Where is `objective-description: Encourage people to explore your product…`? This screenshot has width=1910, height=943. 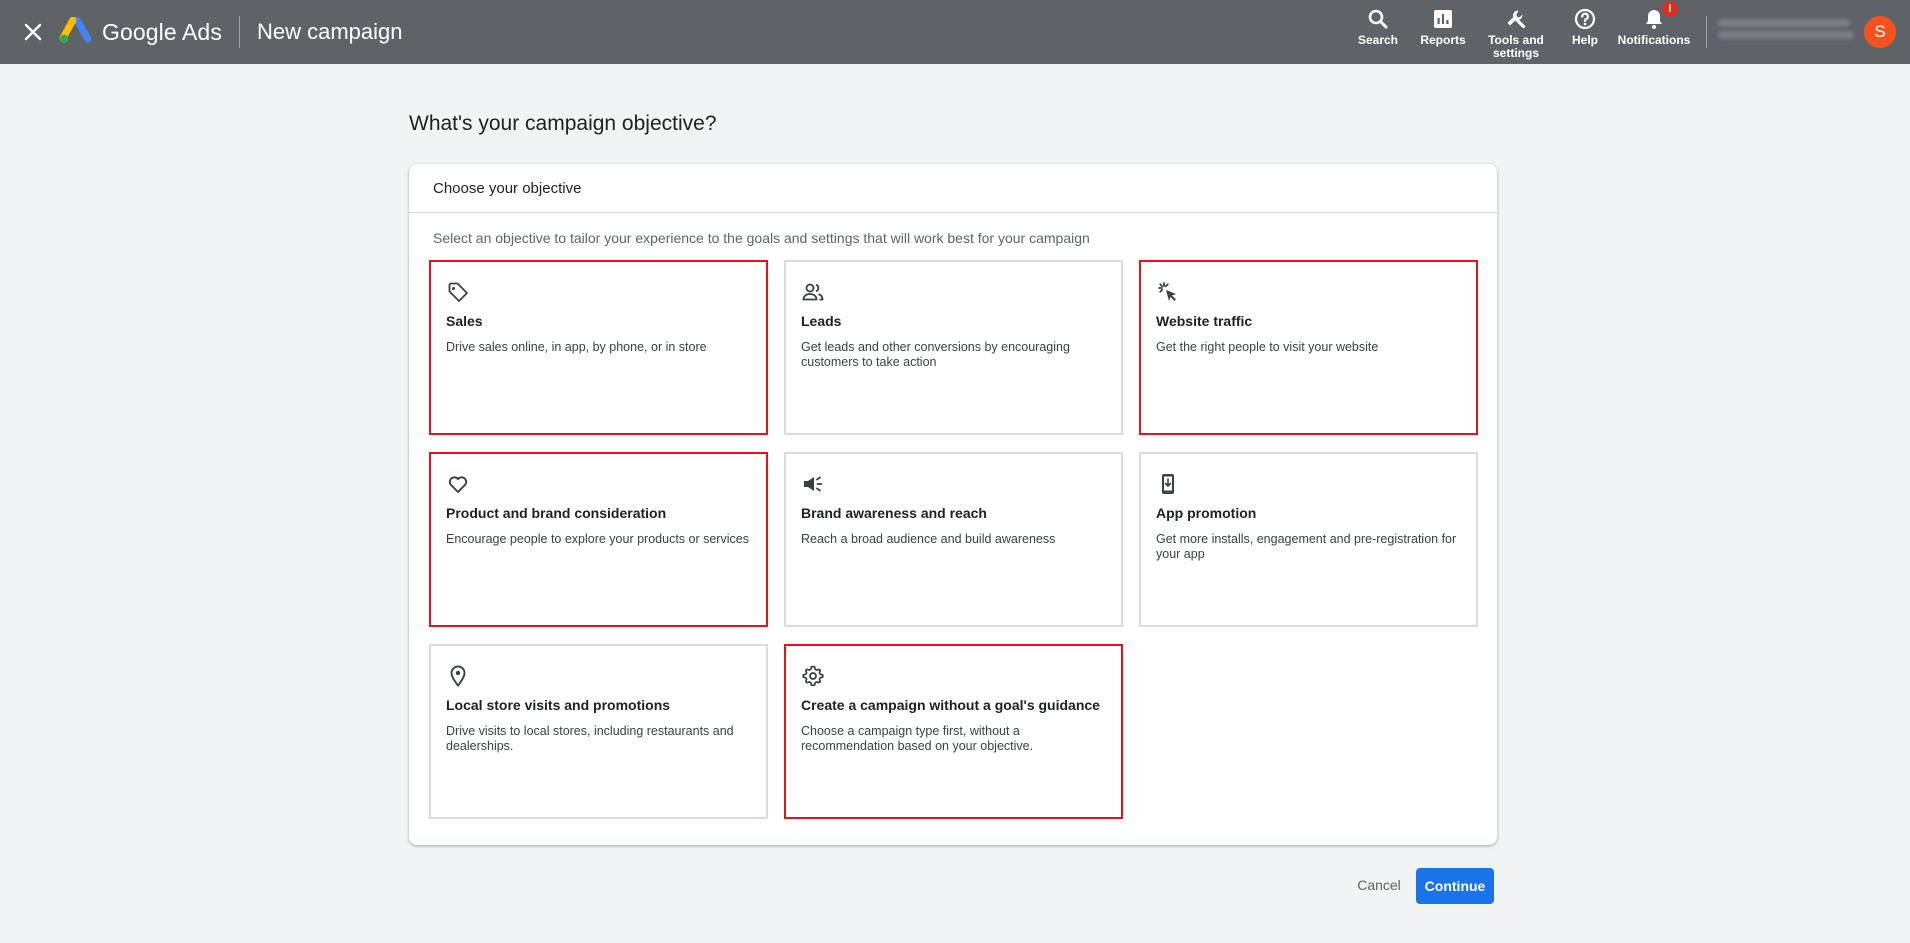 objective-description: Encourage people to explore your product… is located at coordinates (597, 539).